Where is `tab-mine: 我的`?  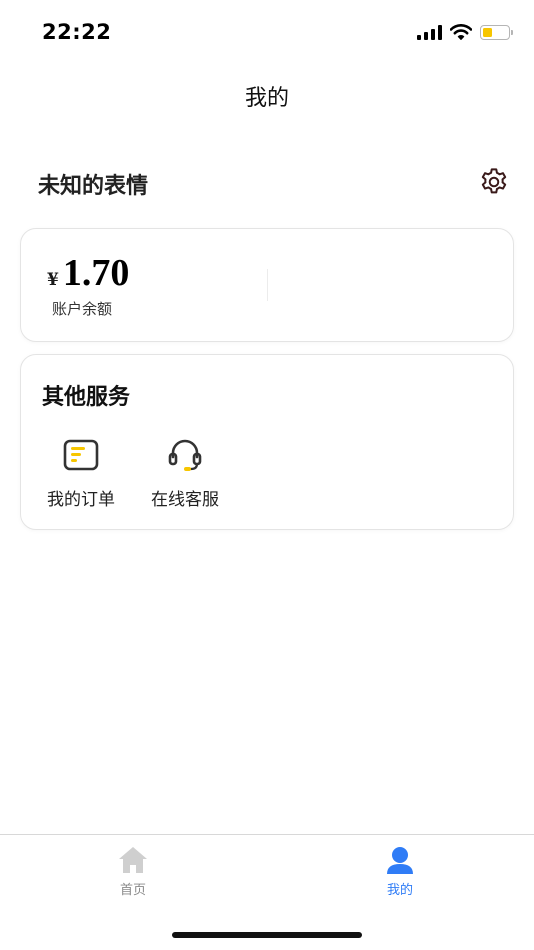
tab-mine: 我的 is located at coordinates (400, 871).